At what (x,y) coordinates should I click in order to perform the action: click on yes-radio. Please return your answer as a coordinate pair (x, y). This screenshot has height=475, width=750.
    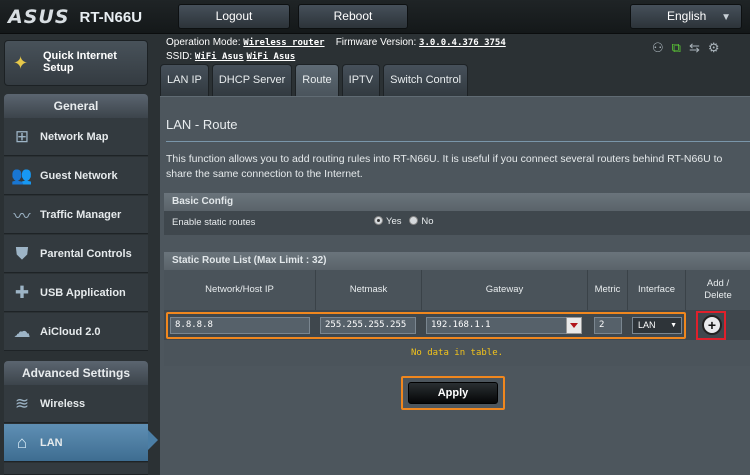
    Looking at the image, I should click on (378, 220).